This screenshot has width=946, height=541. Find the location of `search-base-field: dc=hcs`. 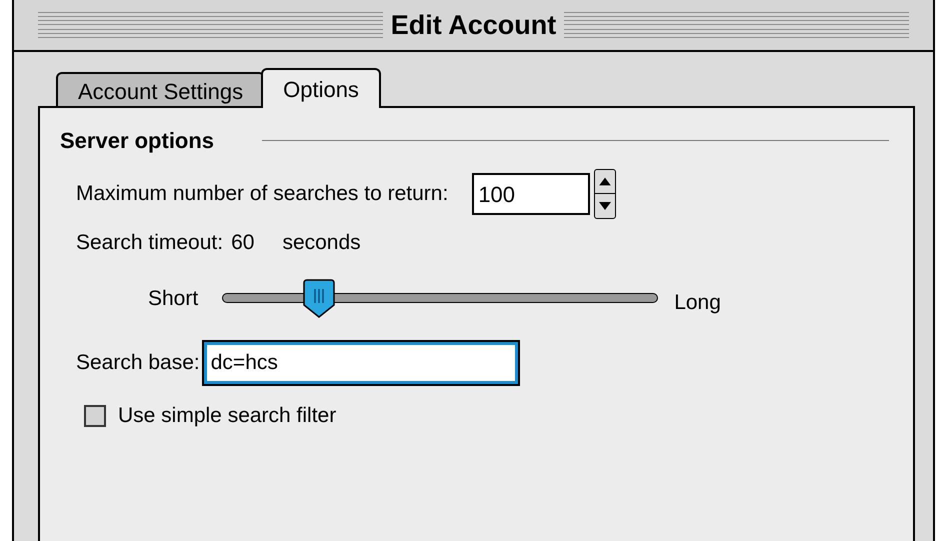

search-base-field: dc=hcs is located at coordinates (361, 363).